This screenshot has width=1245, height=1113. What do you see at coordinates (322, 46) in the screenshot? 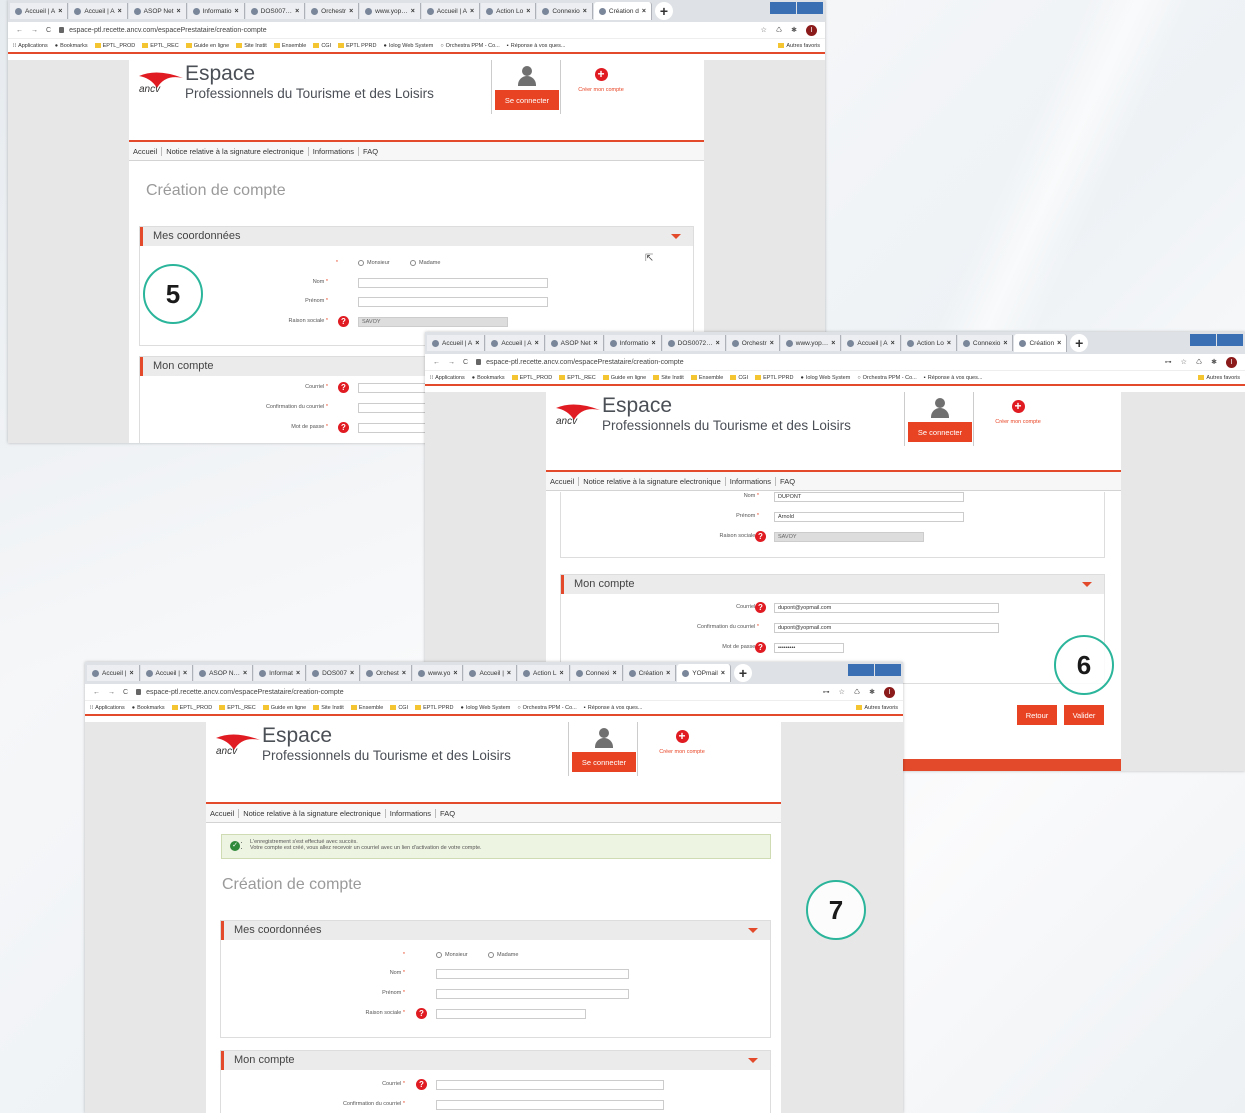
I see `bookmark-item: CGI` at bounding box center [322, 46].